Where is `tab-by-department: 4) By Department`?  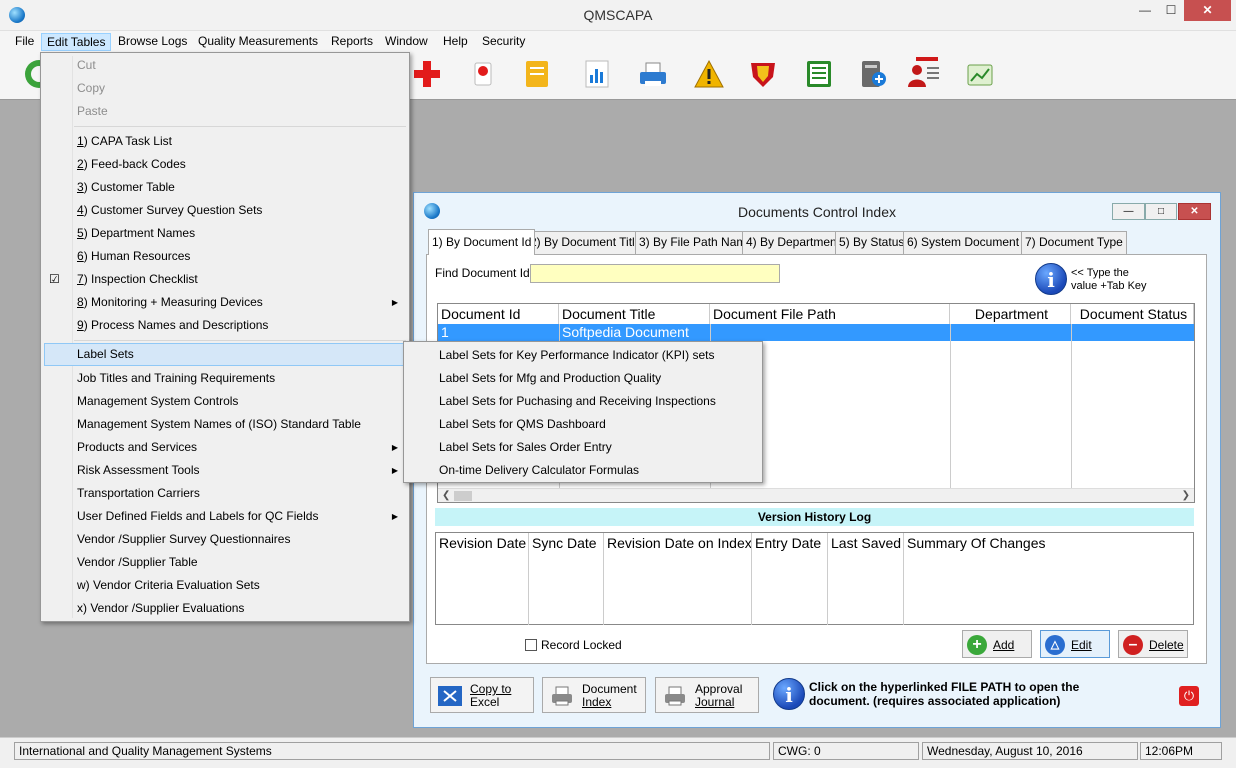 tab-by-department: 4) By Department is located at coordinates (793, 242).